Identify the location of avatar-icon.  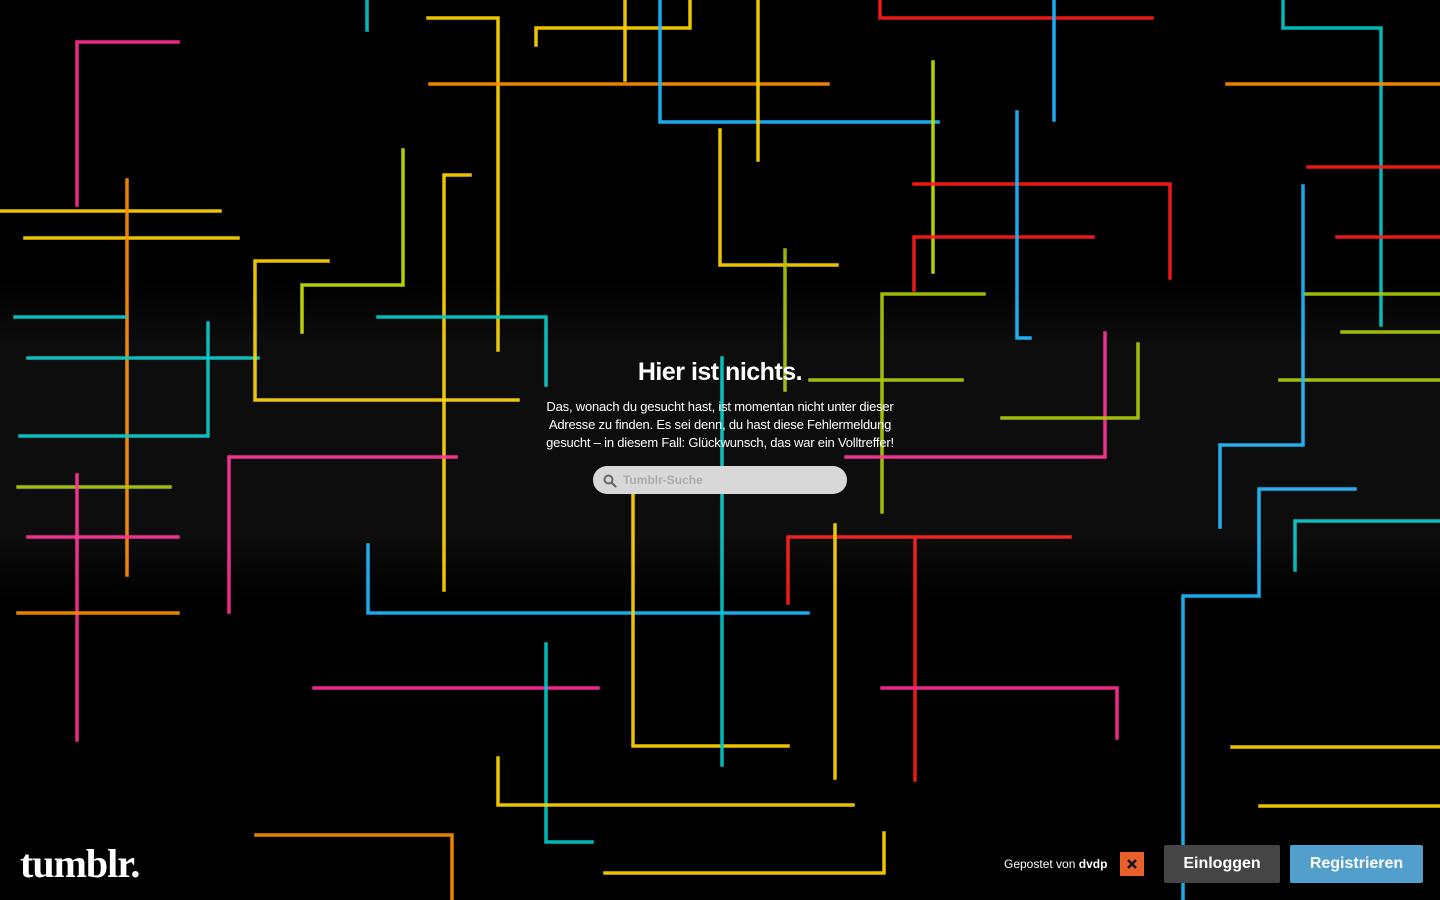
(1132, 864).